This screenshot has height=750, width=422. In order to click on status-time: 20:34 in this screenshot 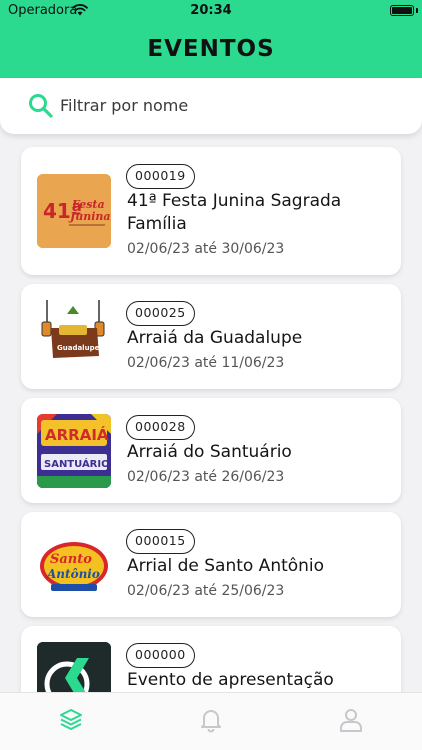, I will do `click(211, 10)`.